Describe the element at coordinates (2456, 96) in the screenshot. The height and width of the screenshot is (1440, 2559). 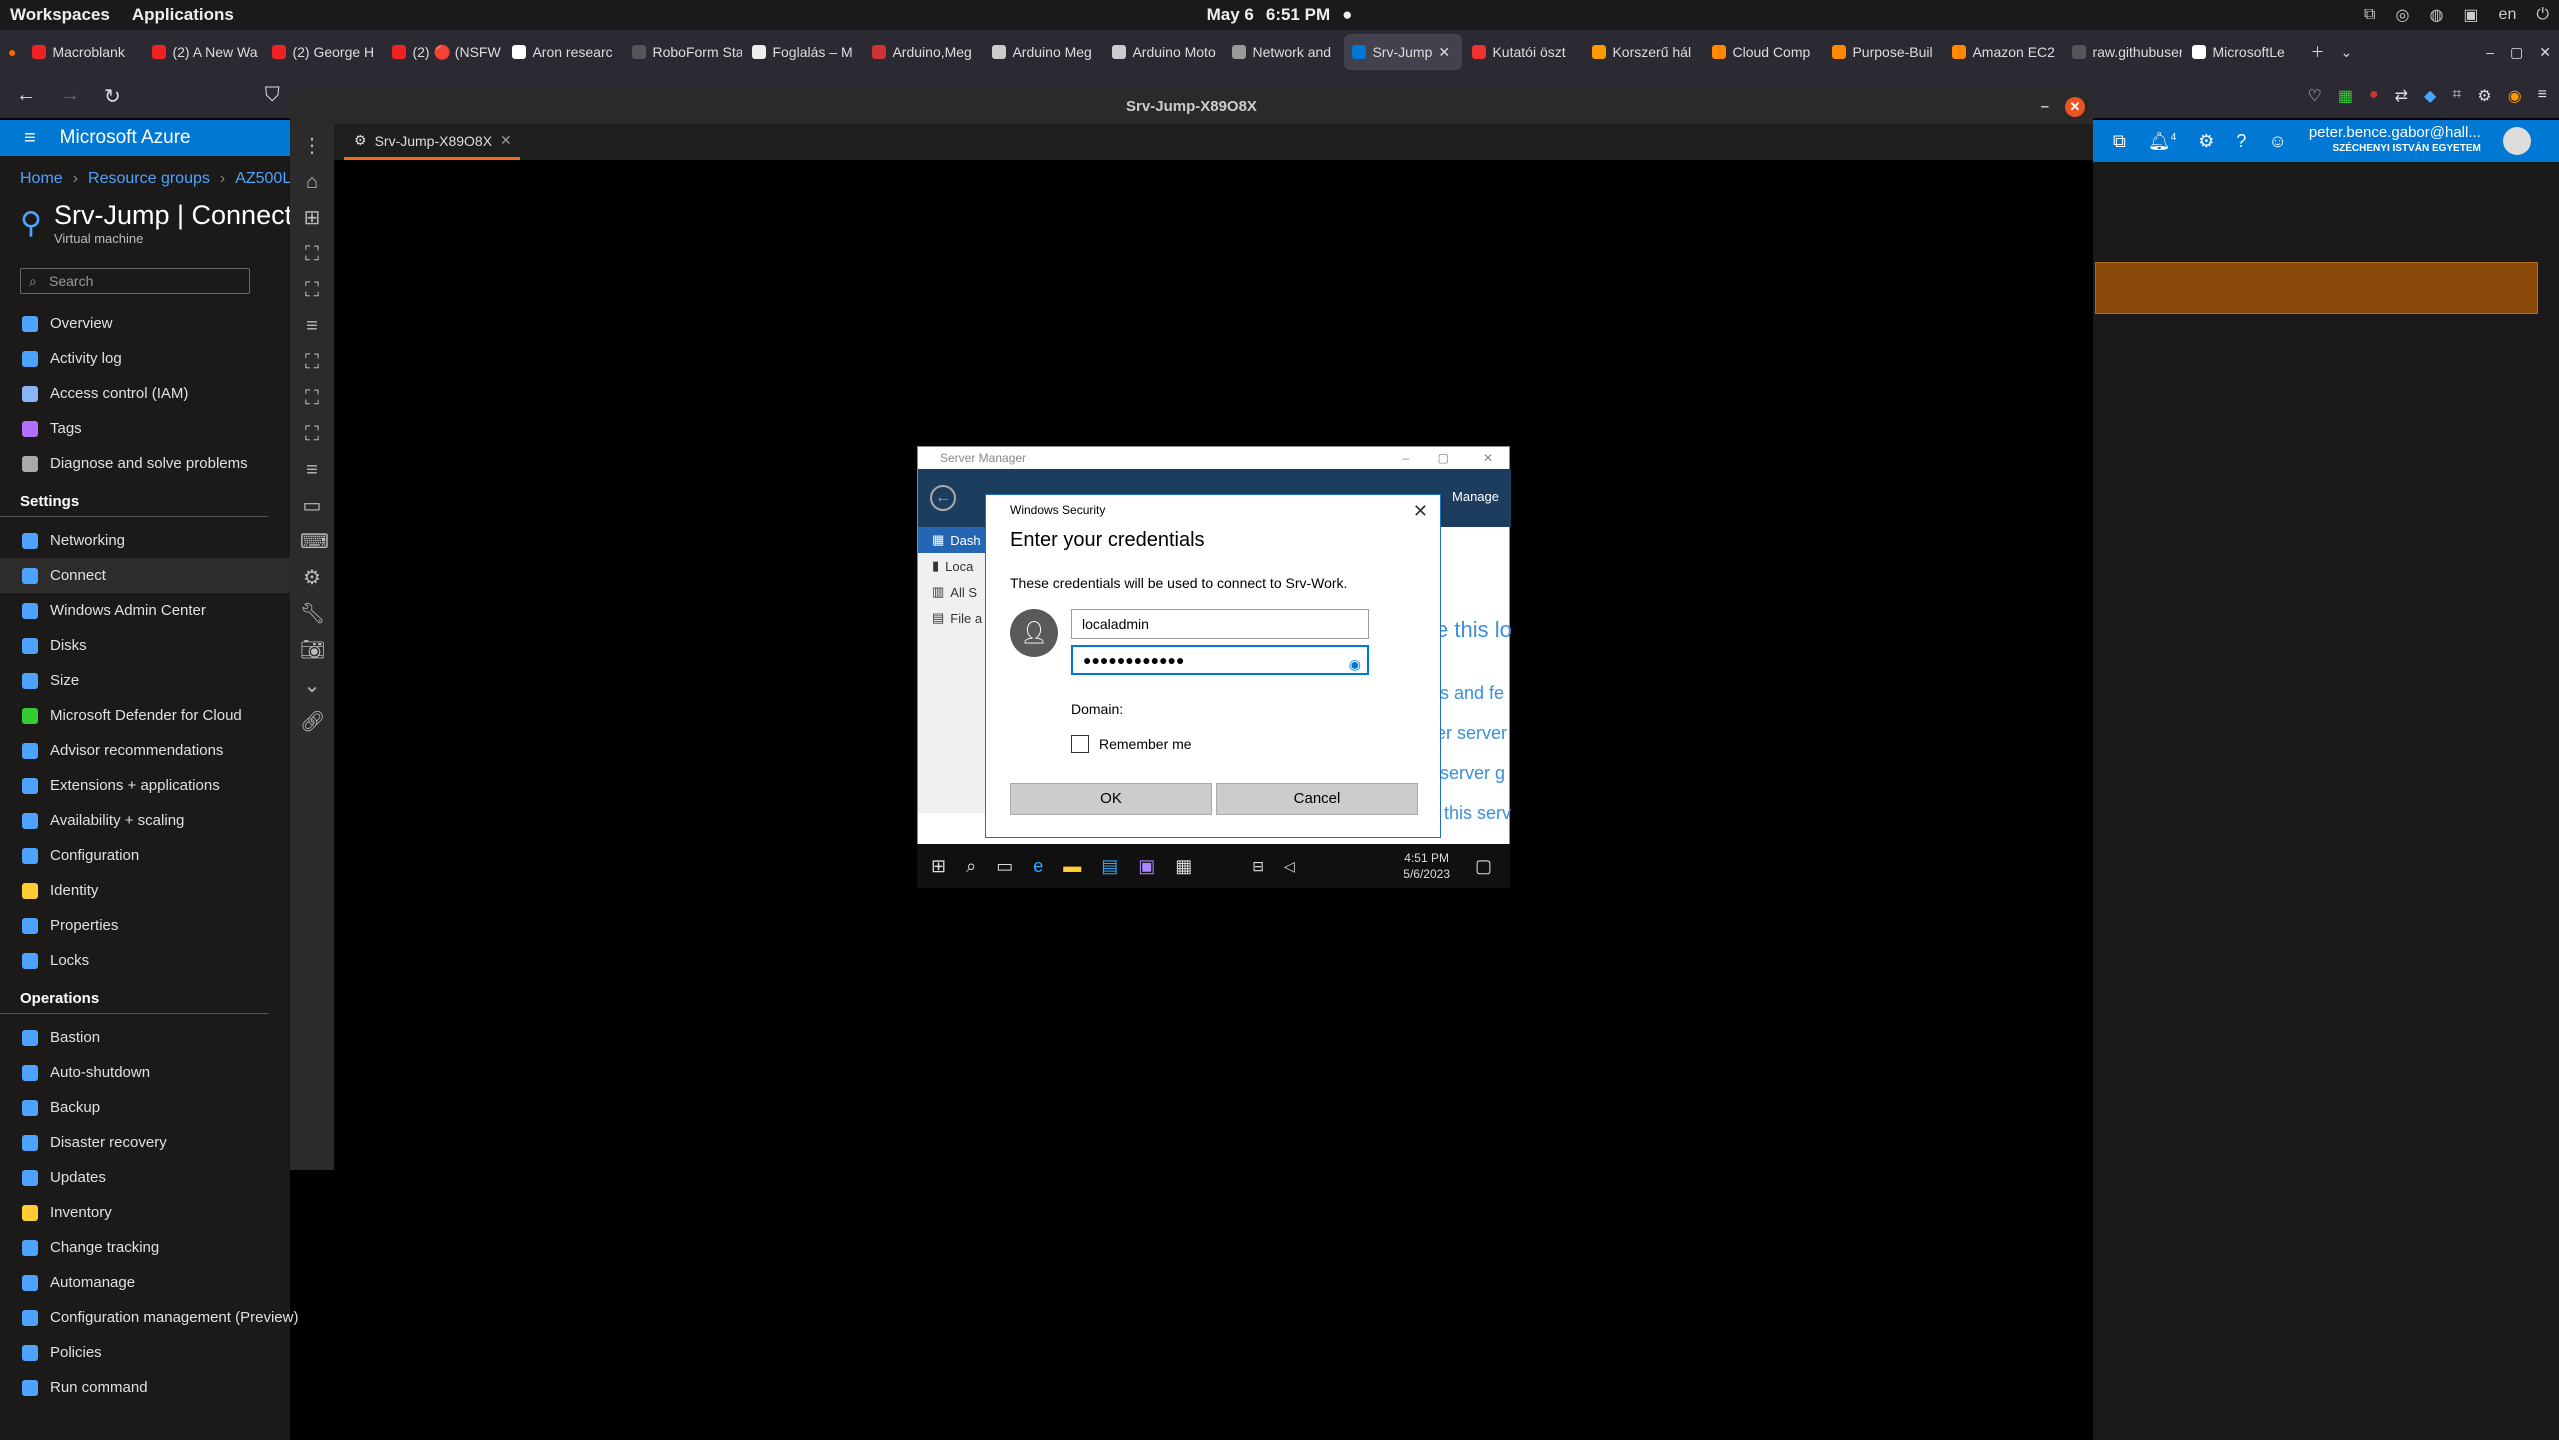
I see `extension-icon: ⌗` at that location.